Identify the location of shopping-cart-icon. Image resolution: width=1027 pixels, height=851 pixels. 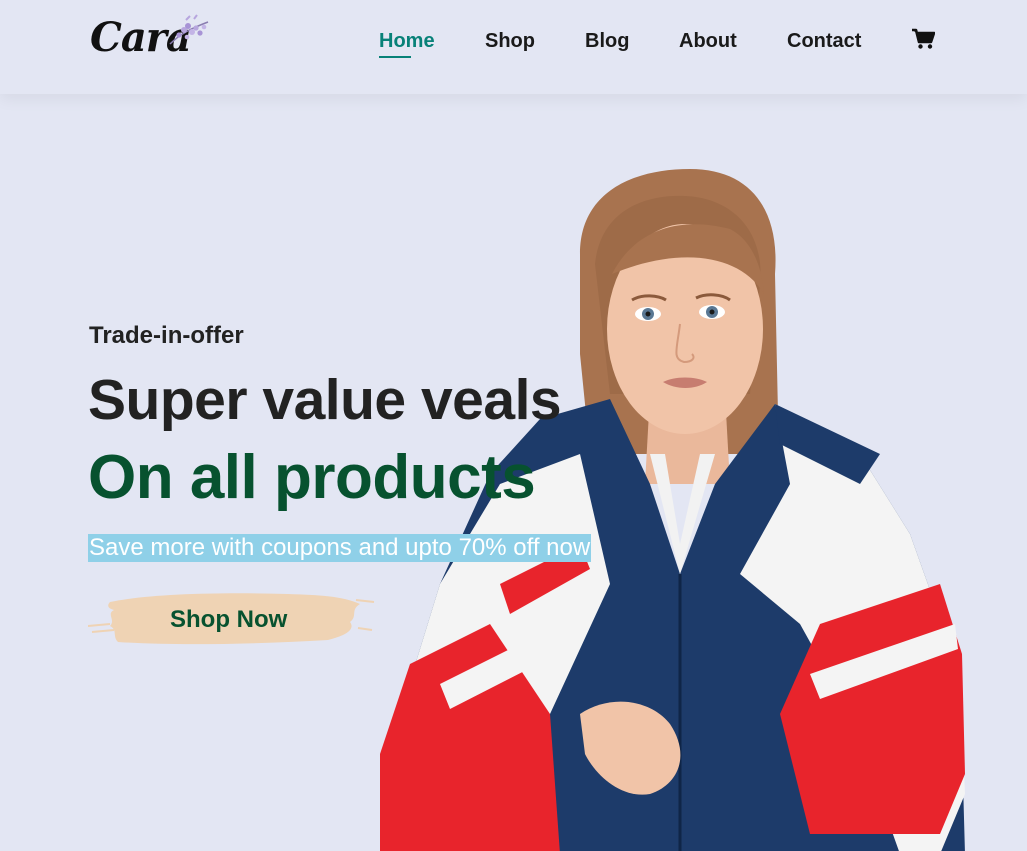
(923, 39).